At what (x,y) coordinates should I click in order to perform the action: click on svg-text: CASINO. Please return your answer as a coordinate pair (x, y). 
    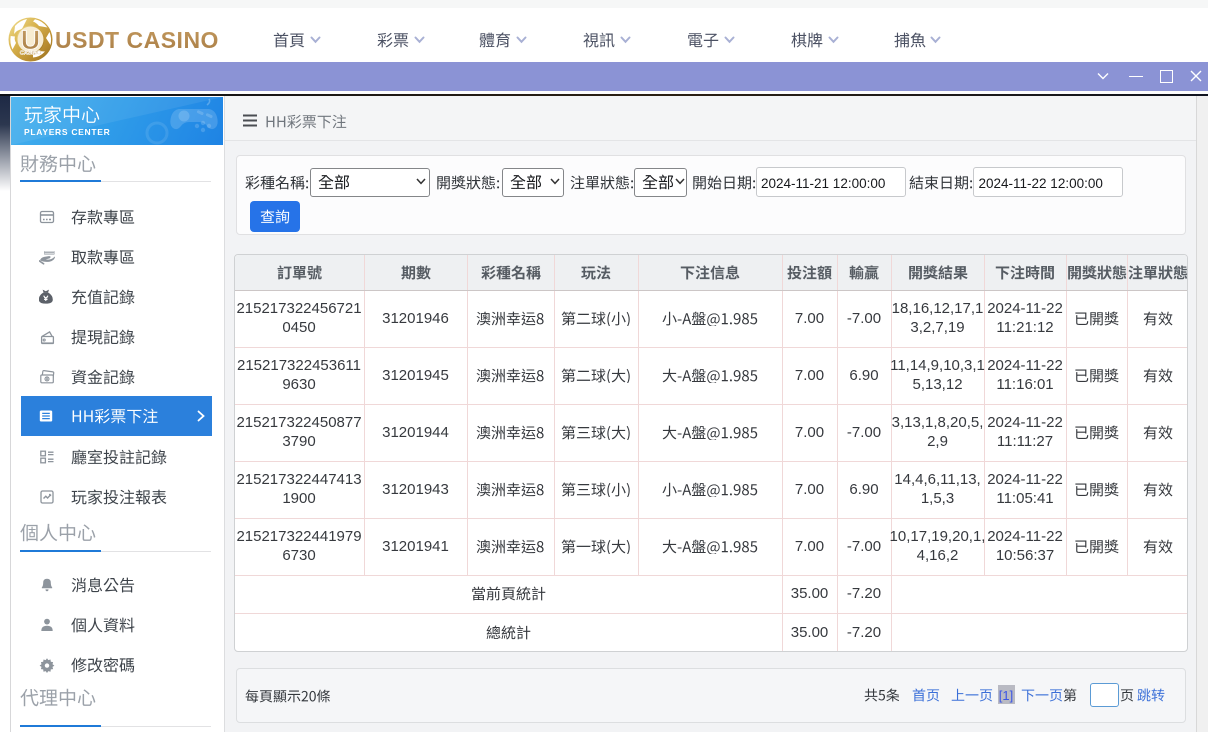
    Looking at the image, I should click on (31, 54).